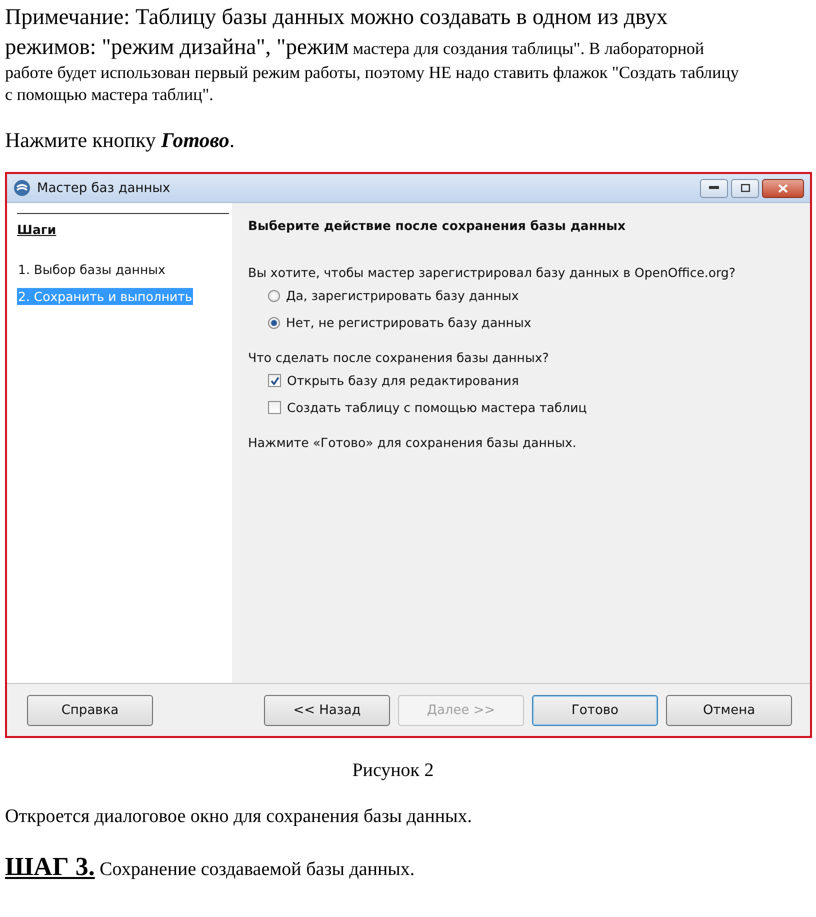  I want to click on step-text: Сохранение создаваемой базы данных., so click(257, 869).